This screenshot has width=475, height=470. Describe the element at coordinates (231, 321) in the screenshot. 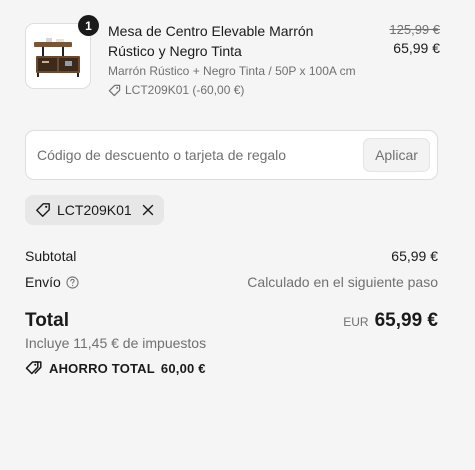

I see `total-row: Total EUR 65,99 €` at that location.